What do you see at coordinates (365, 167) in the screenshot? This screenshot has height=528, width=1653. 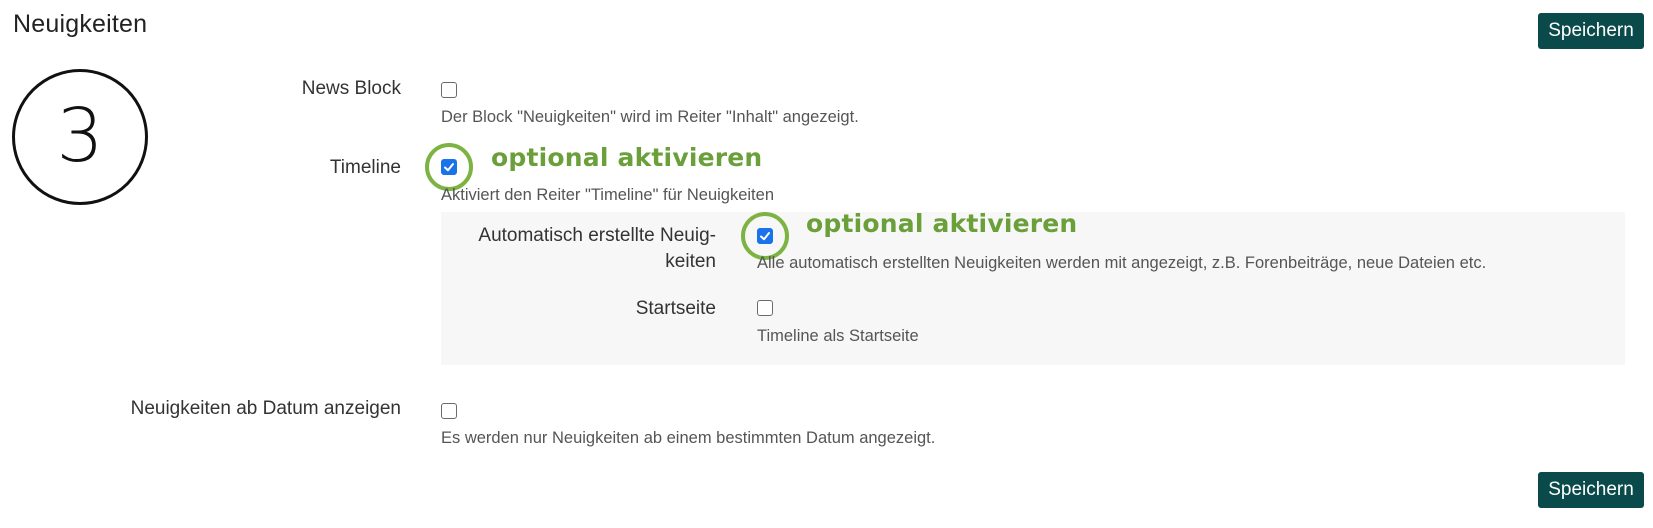 I see `timeline-label: Timeline` at bounding box center [365, 167].